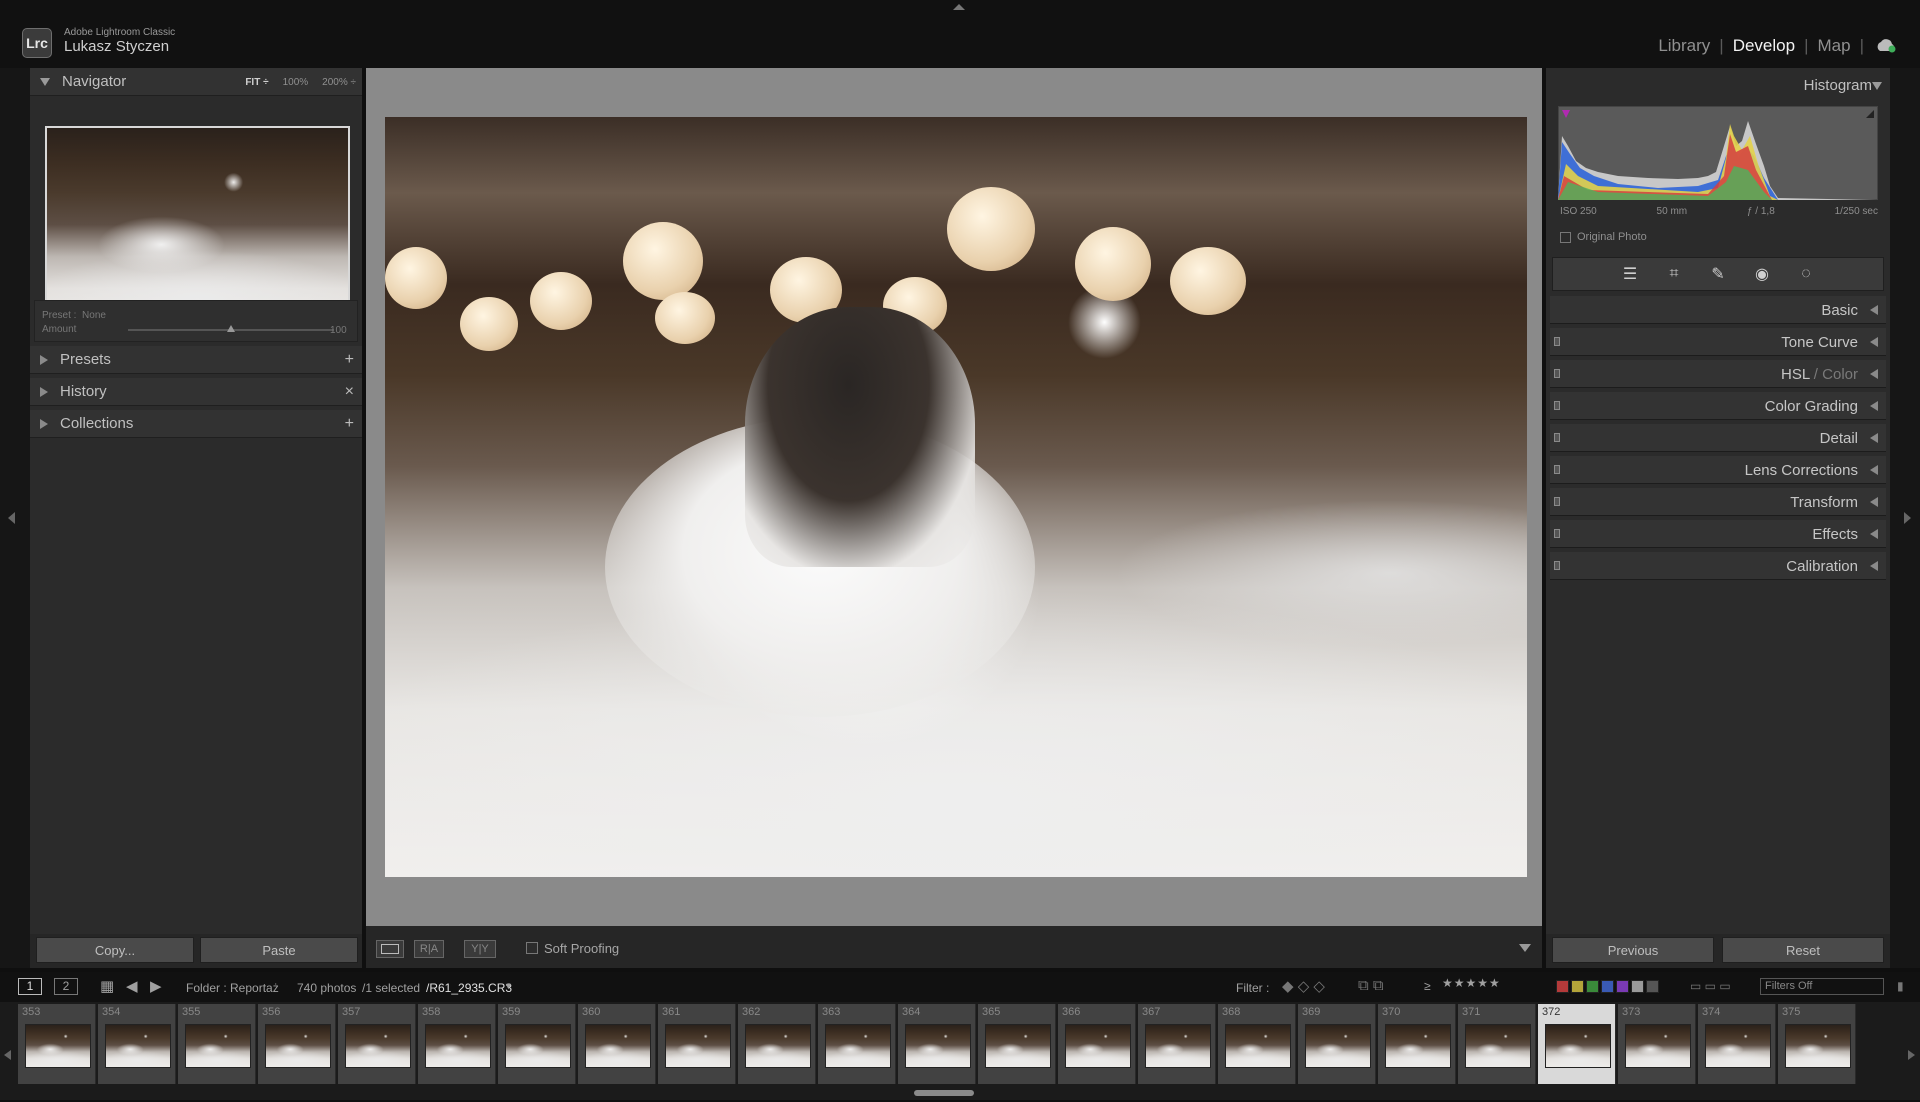  What do you see at coordinates (1633, 950) in the screenshot?
I see `previous-button: Previous` at bounding box center [1633, 950].